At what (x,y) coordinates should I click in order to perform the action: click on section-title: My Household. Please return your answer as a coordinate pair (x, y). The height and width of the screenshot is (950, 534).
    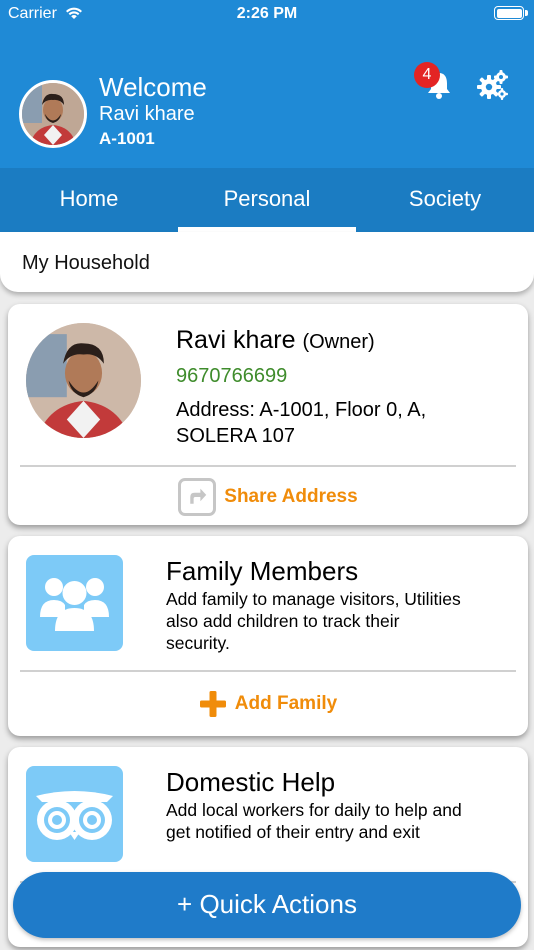
    Looking at the image, I should click on (86, 263).